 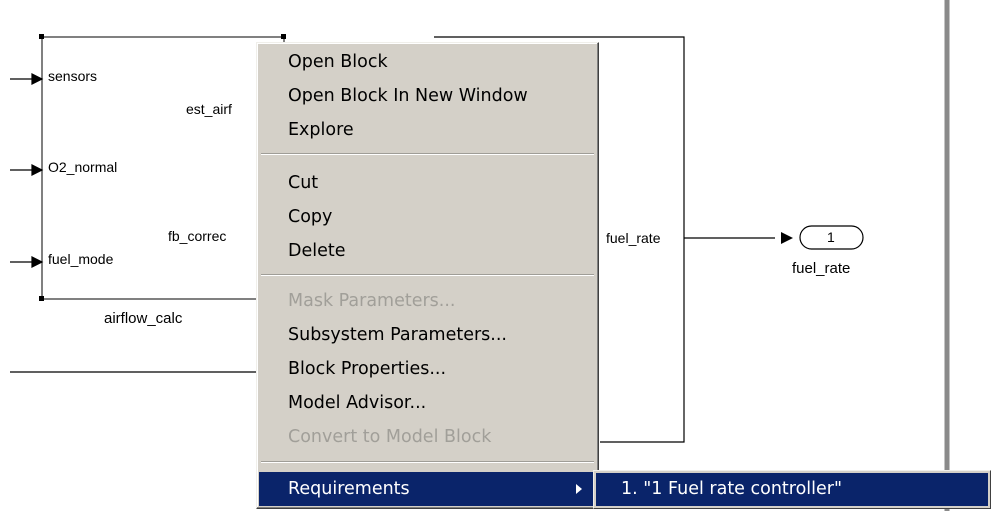 I want to click on signal-label-fuel-rate: fuel_rate, so click(x=633, y=238).